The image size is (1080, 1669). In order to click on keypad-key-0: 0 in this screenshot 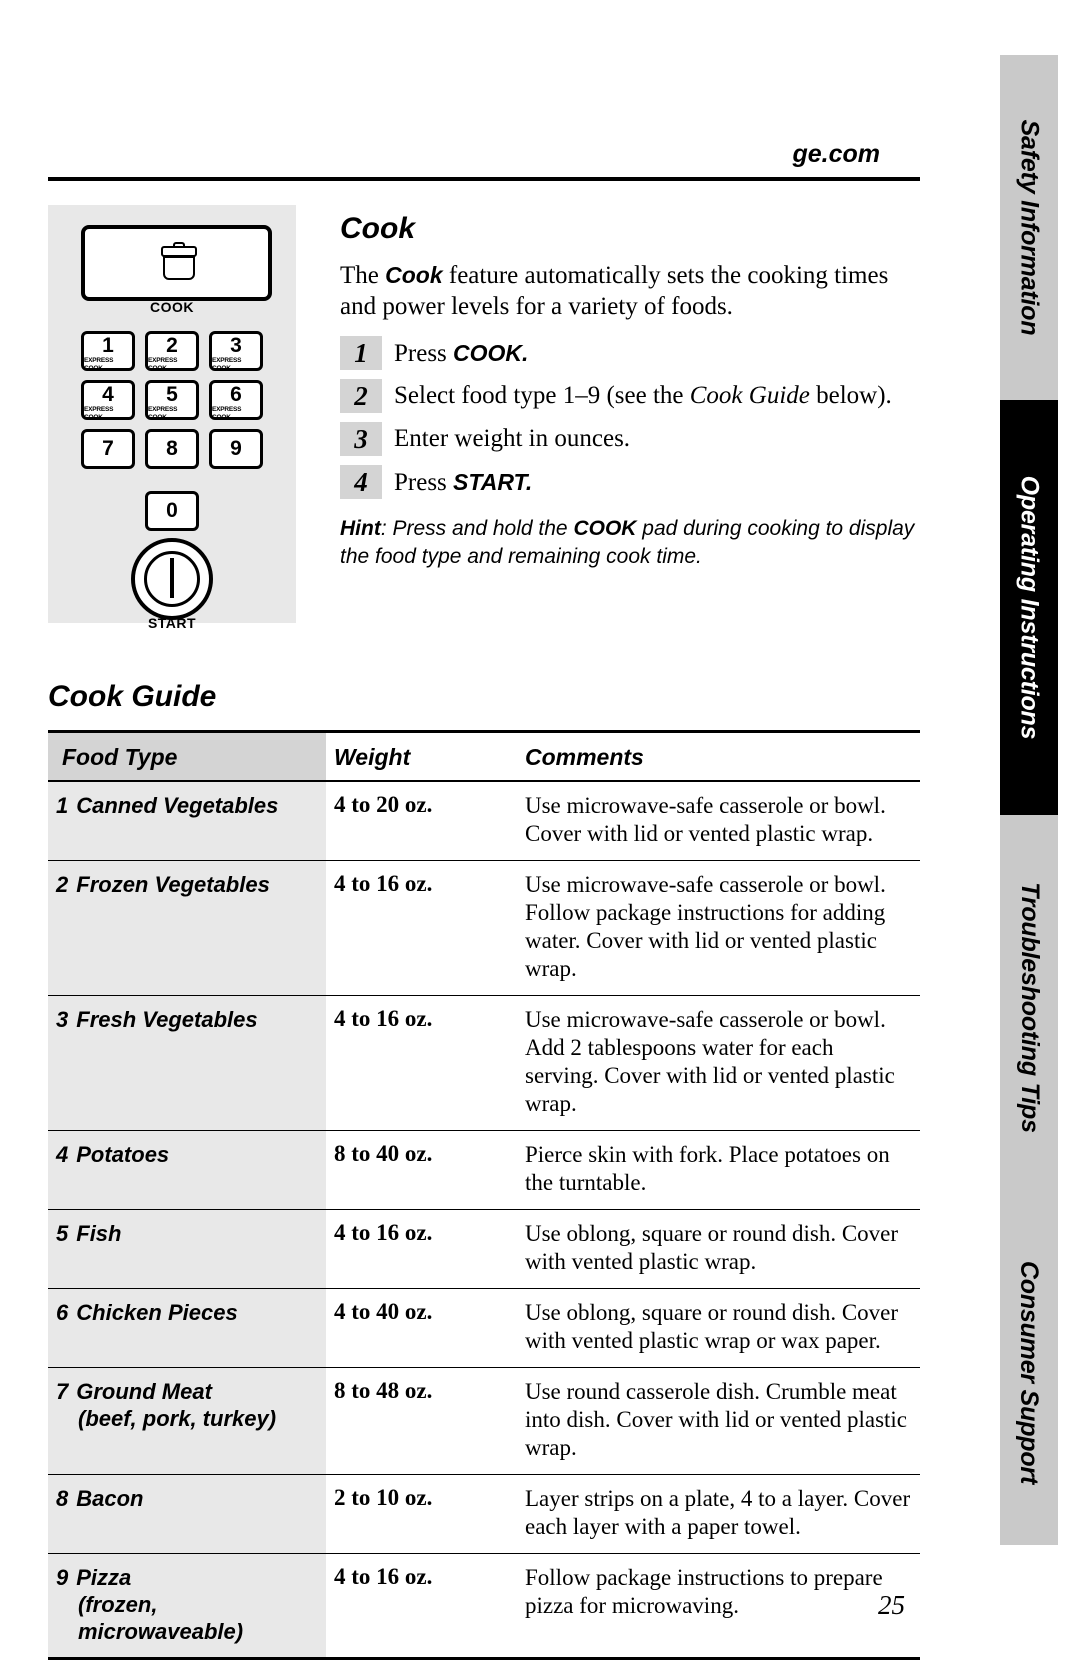, I will do `click(172, 511)`.